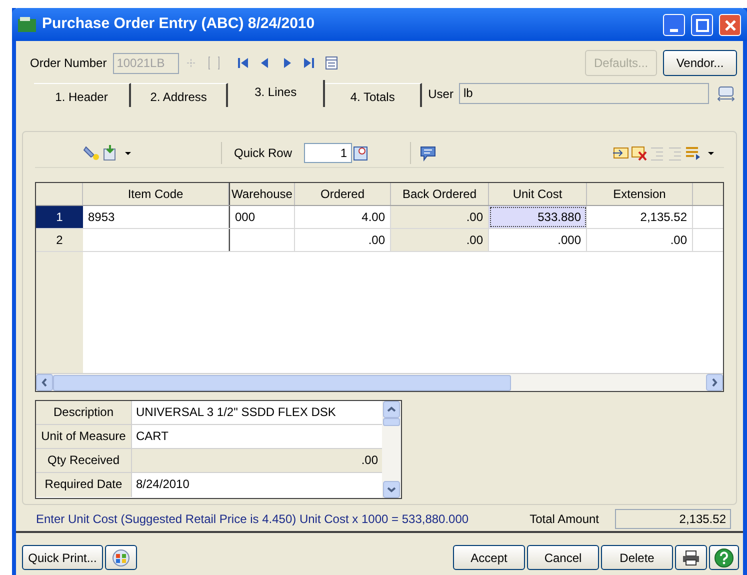 Image resolution: width=747 pixels, height=575 pixels. What do you see at coordinates (343, 194) in the screenshot?
I see `column-header: Ordered` at bounding box center [343, 194].